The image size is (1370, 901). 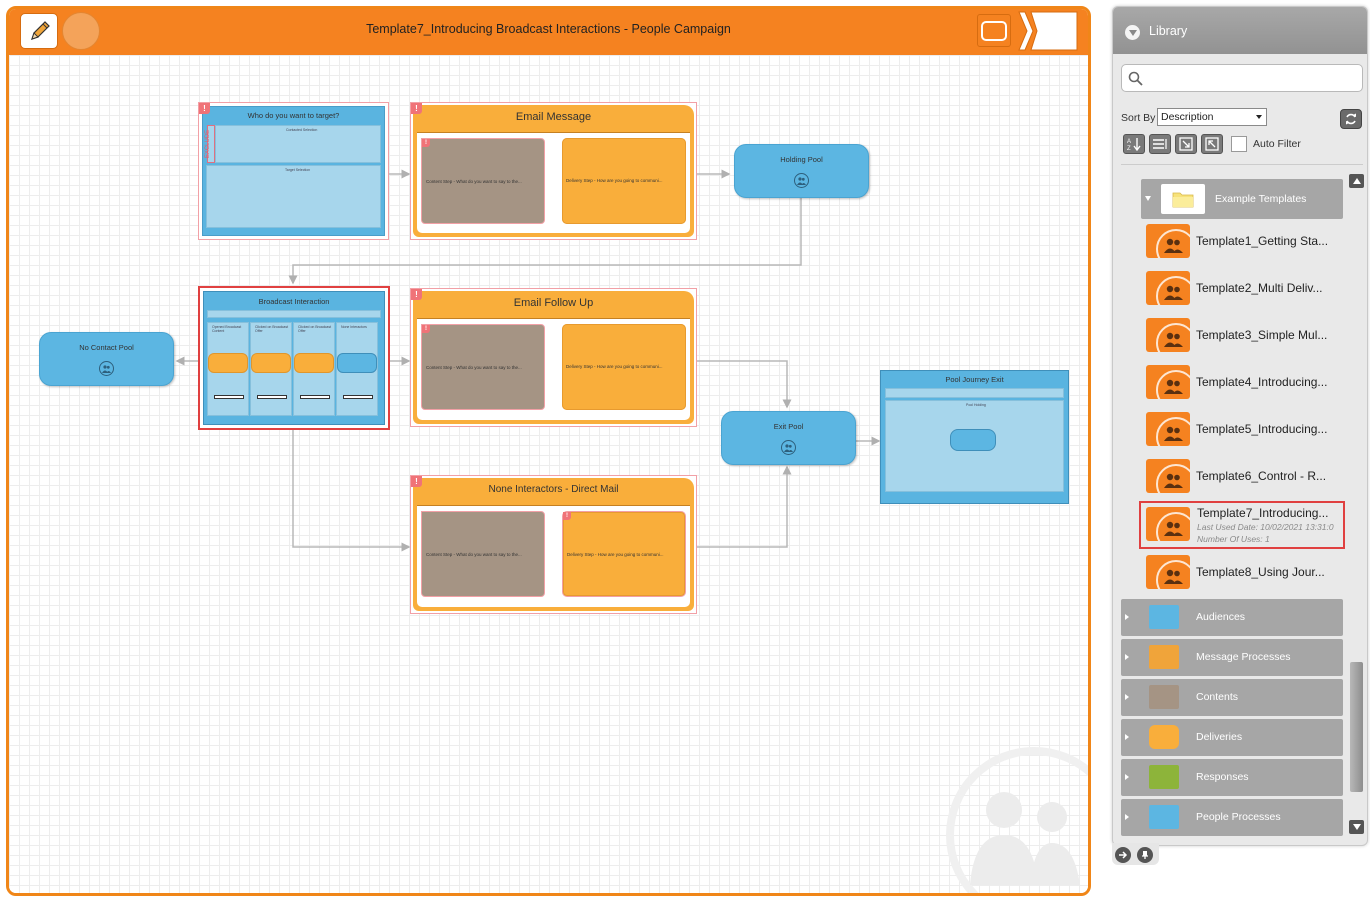 What do you see at coordinates (298, 170) in the screenshot?
I see `target-selection-label: Target Selection` at bounding box center [298, 170].